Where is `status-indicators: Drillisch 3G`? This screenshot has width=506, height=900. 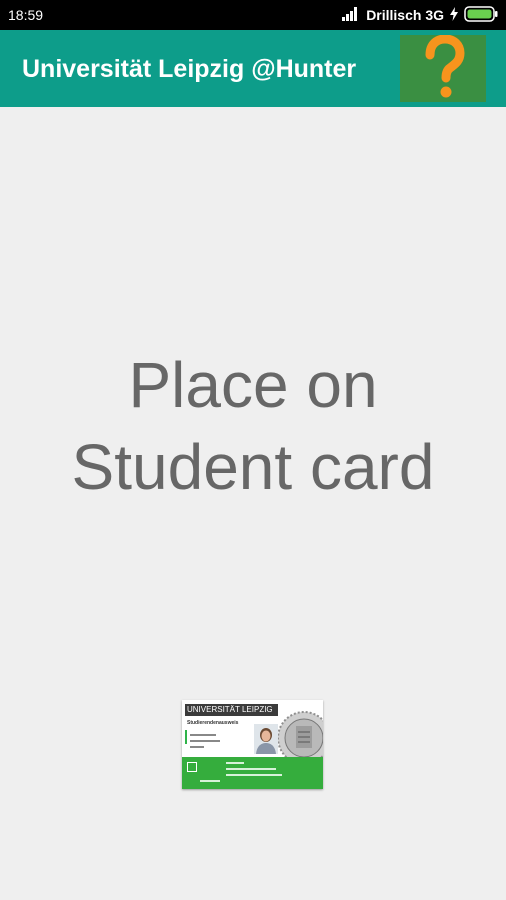 status-indicators: Drillisch 3G is located at coordinates (420, 15).